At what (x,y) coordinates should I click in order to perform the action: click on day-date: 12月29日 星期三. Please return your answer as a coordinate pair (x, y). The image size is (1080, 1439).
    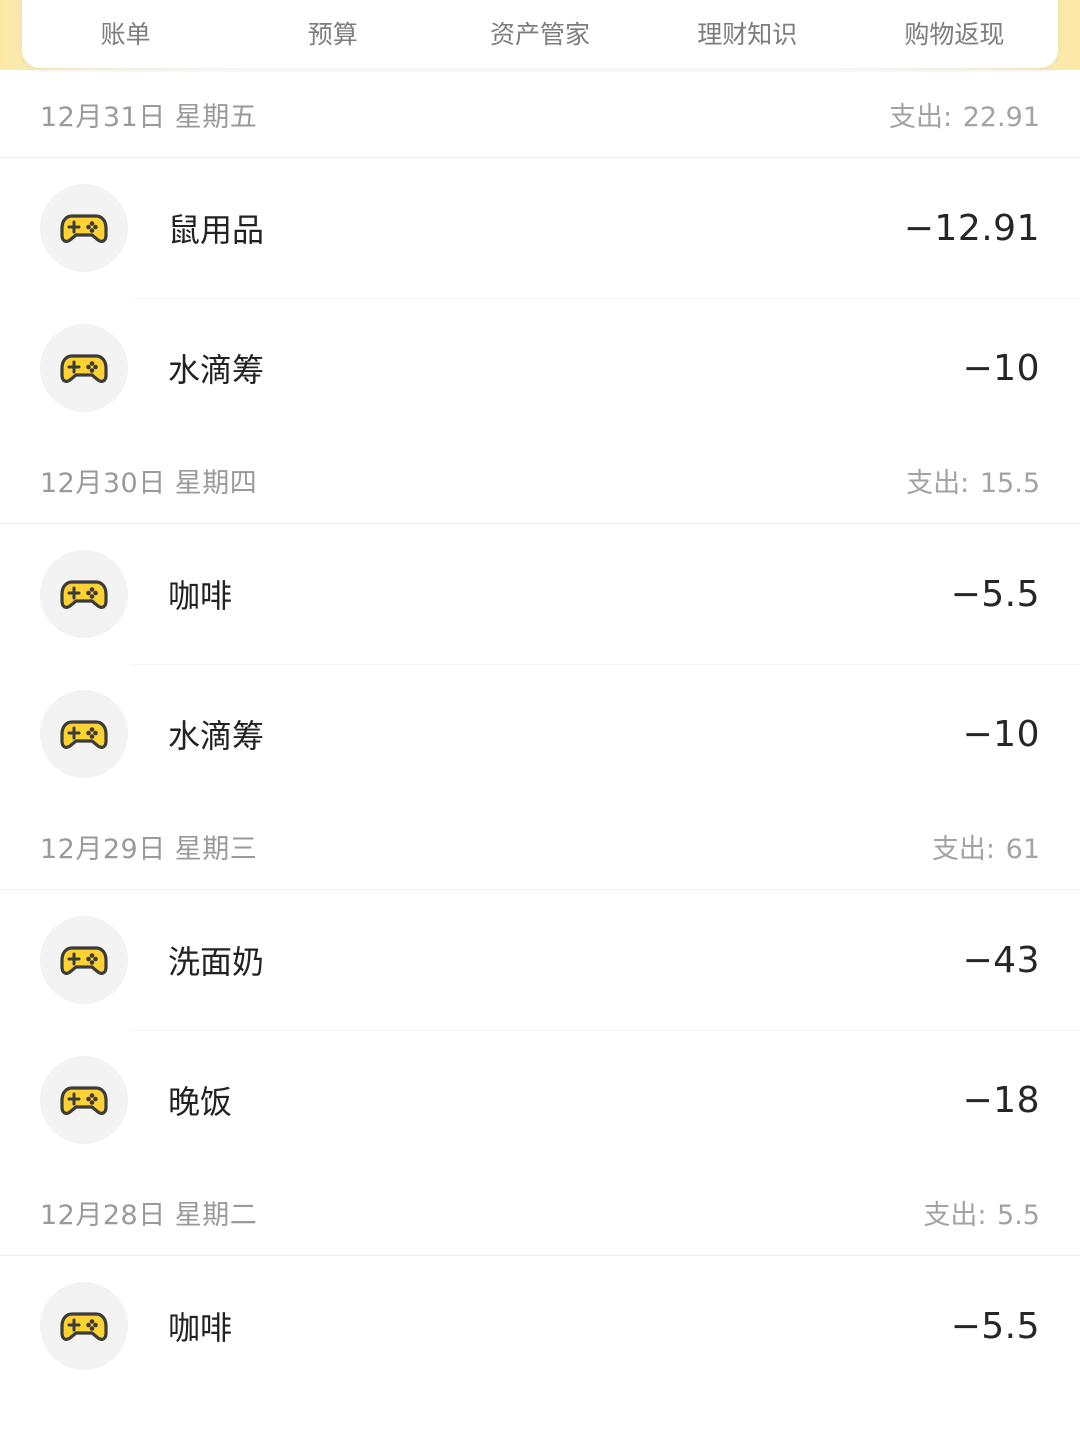
    Looking at the image, I should click on (149, 849).